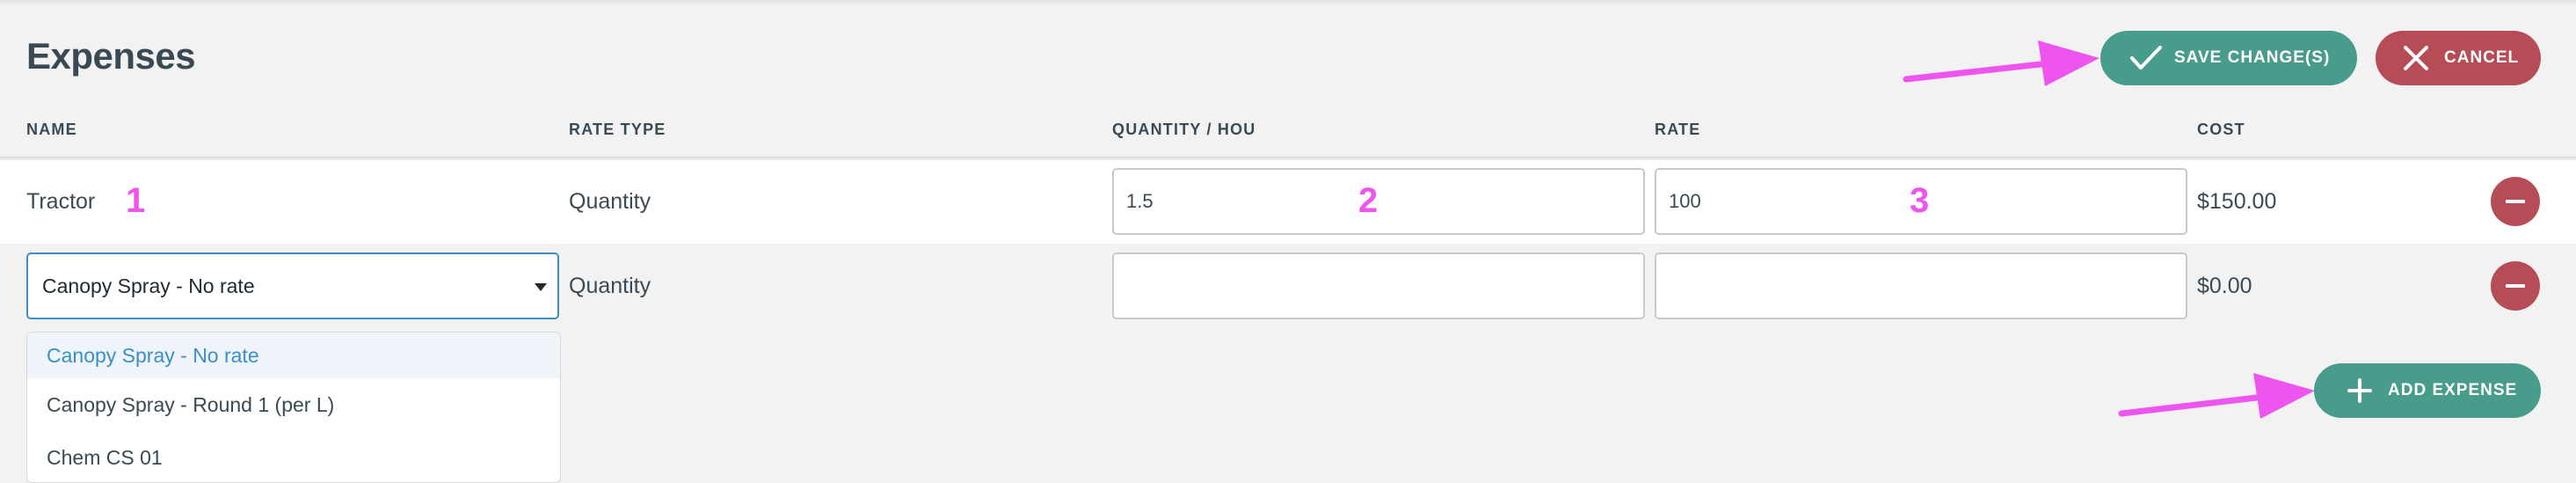 Image resolution: width=2576 pixels, height=483 pixels. What do you see at coordinates (1184, 129) in the screenshot?
I see `column-header-quantity: QUANTITY / HOU` at bounding box center [1184, 129].